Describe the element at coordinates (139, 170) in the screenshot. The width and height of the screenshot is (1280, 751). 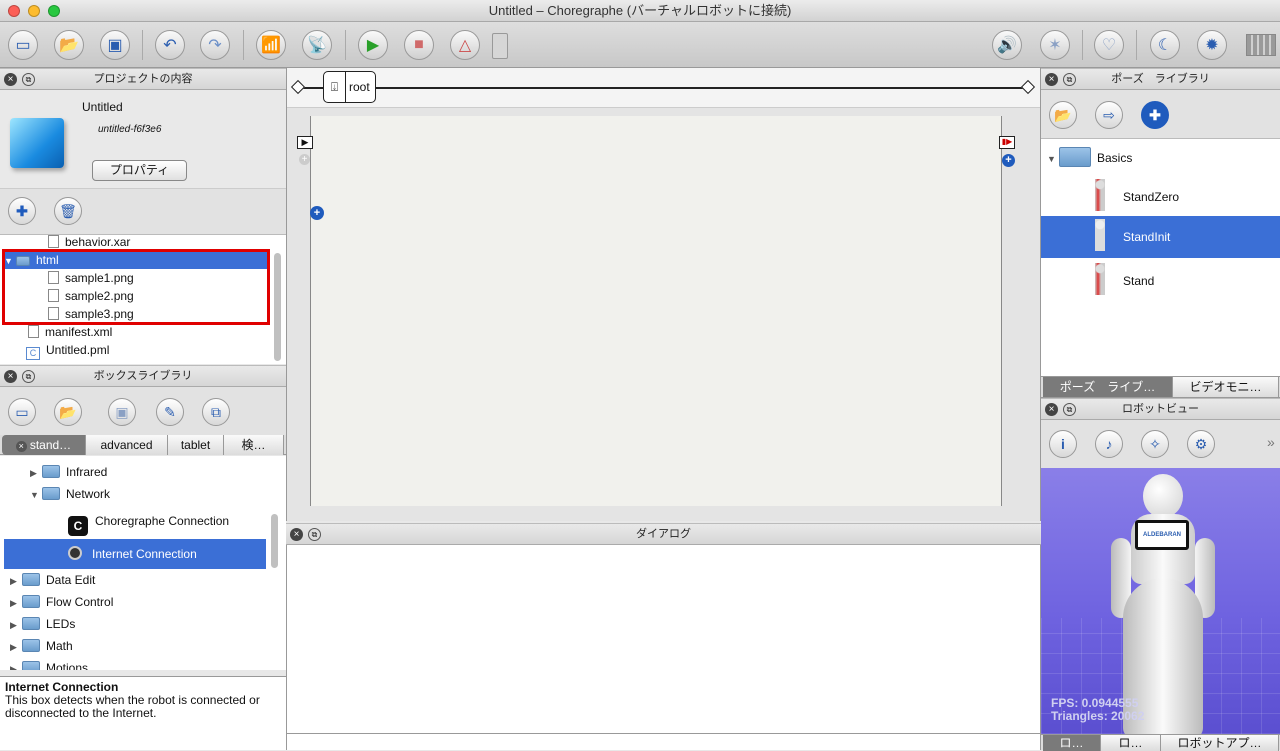
I see `properties-button: プロパティ` at that location.